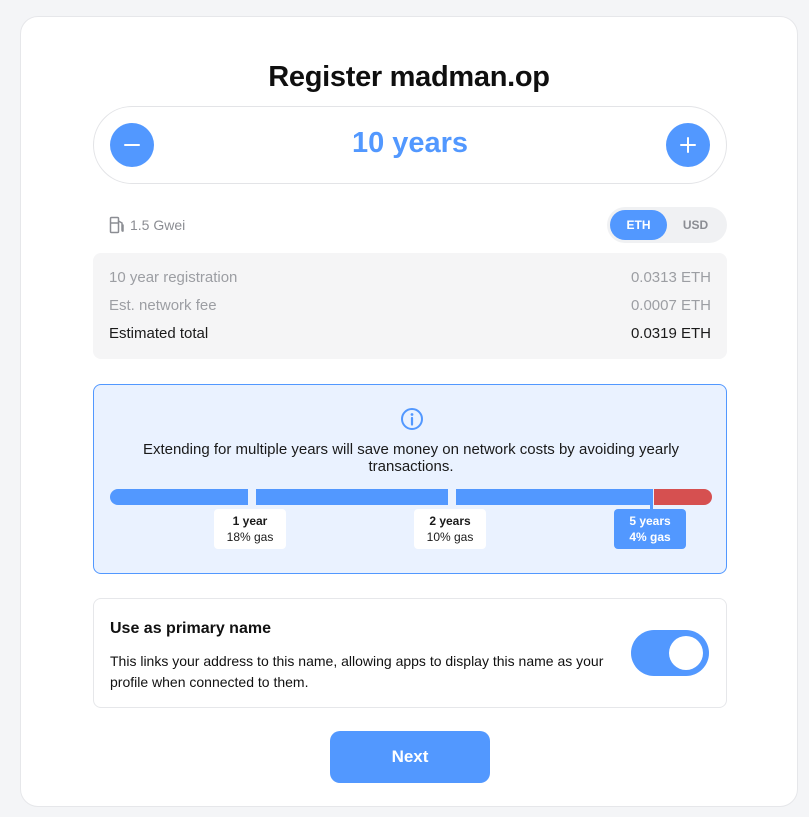 The image size is (809, 817). What do you see at coordinates (159, 333) in the screenshot?
I see `invoice-total-label: Estimated total` at bounding box center [159, 333].